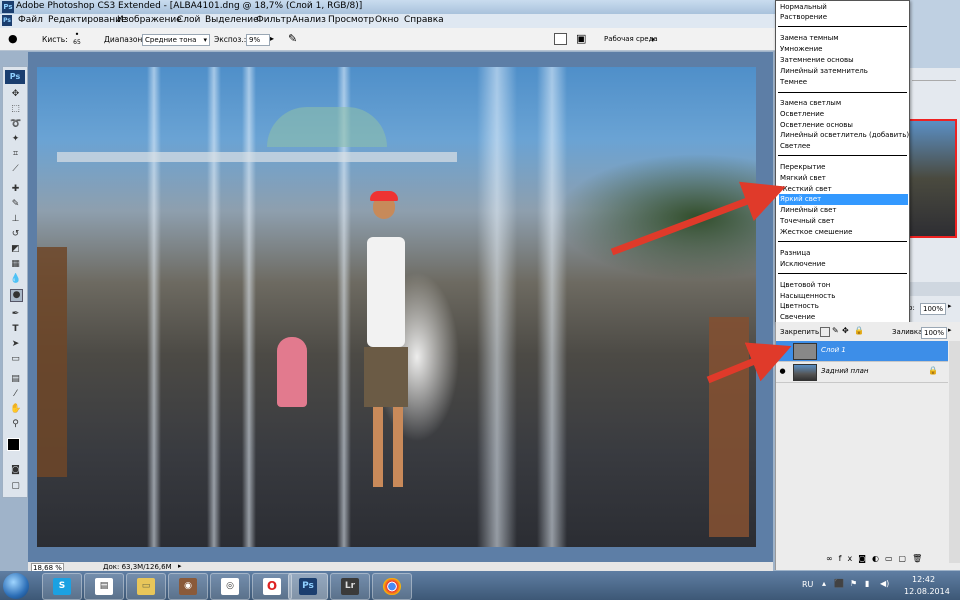  Describe the element at coordinates (825, 332) in the screenshot. I see `lock-transparent-icon` at that location.